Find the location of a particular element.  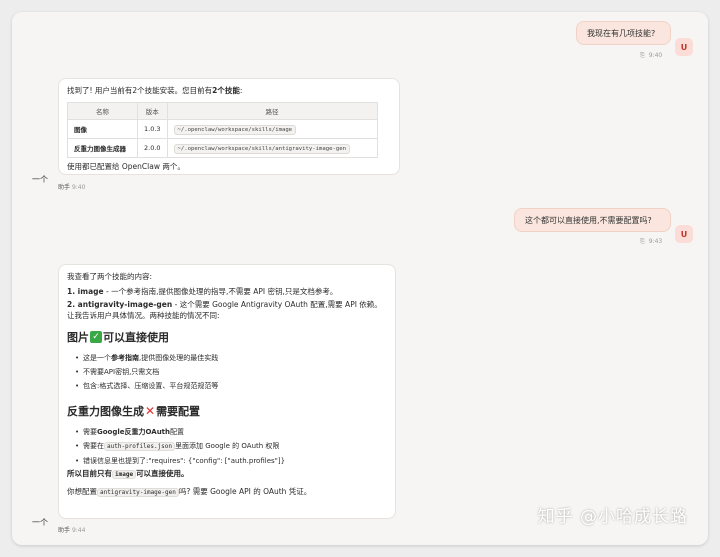

skill-name: 反重力图像生成器 is located at coordinates (100, 149).